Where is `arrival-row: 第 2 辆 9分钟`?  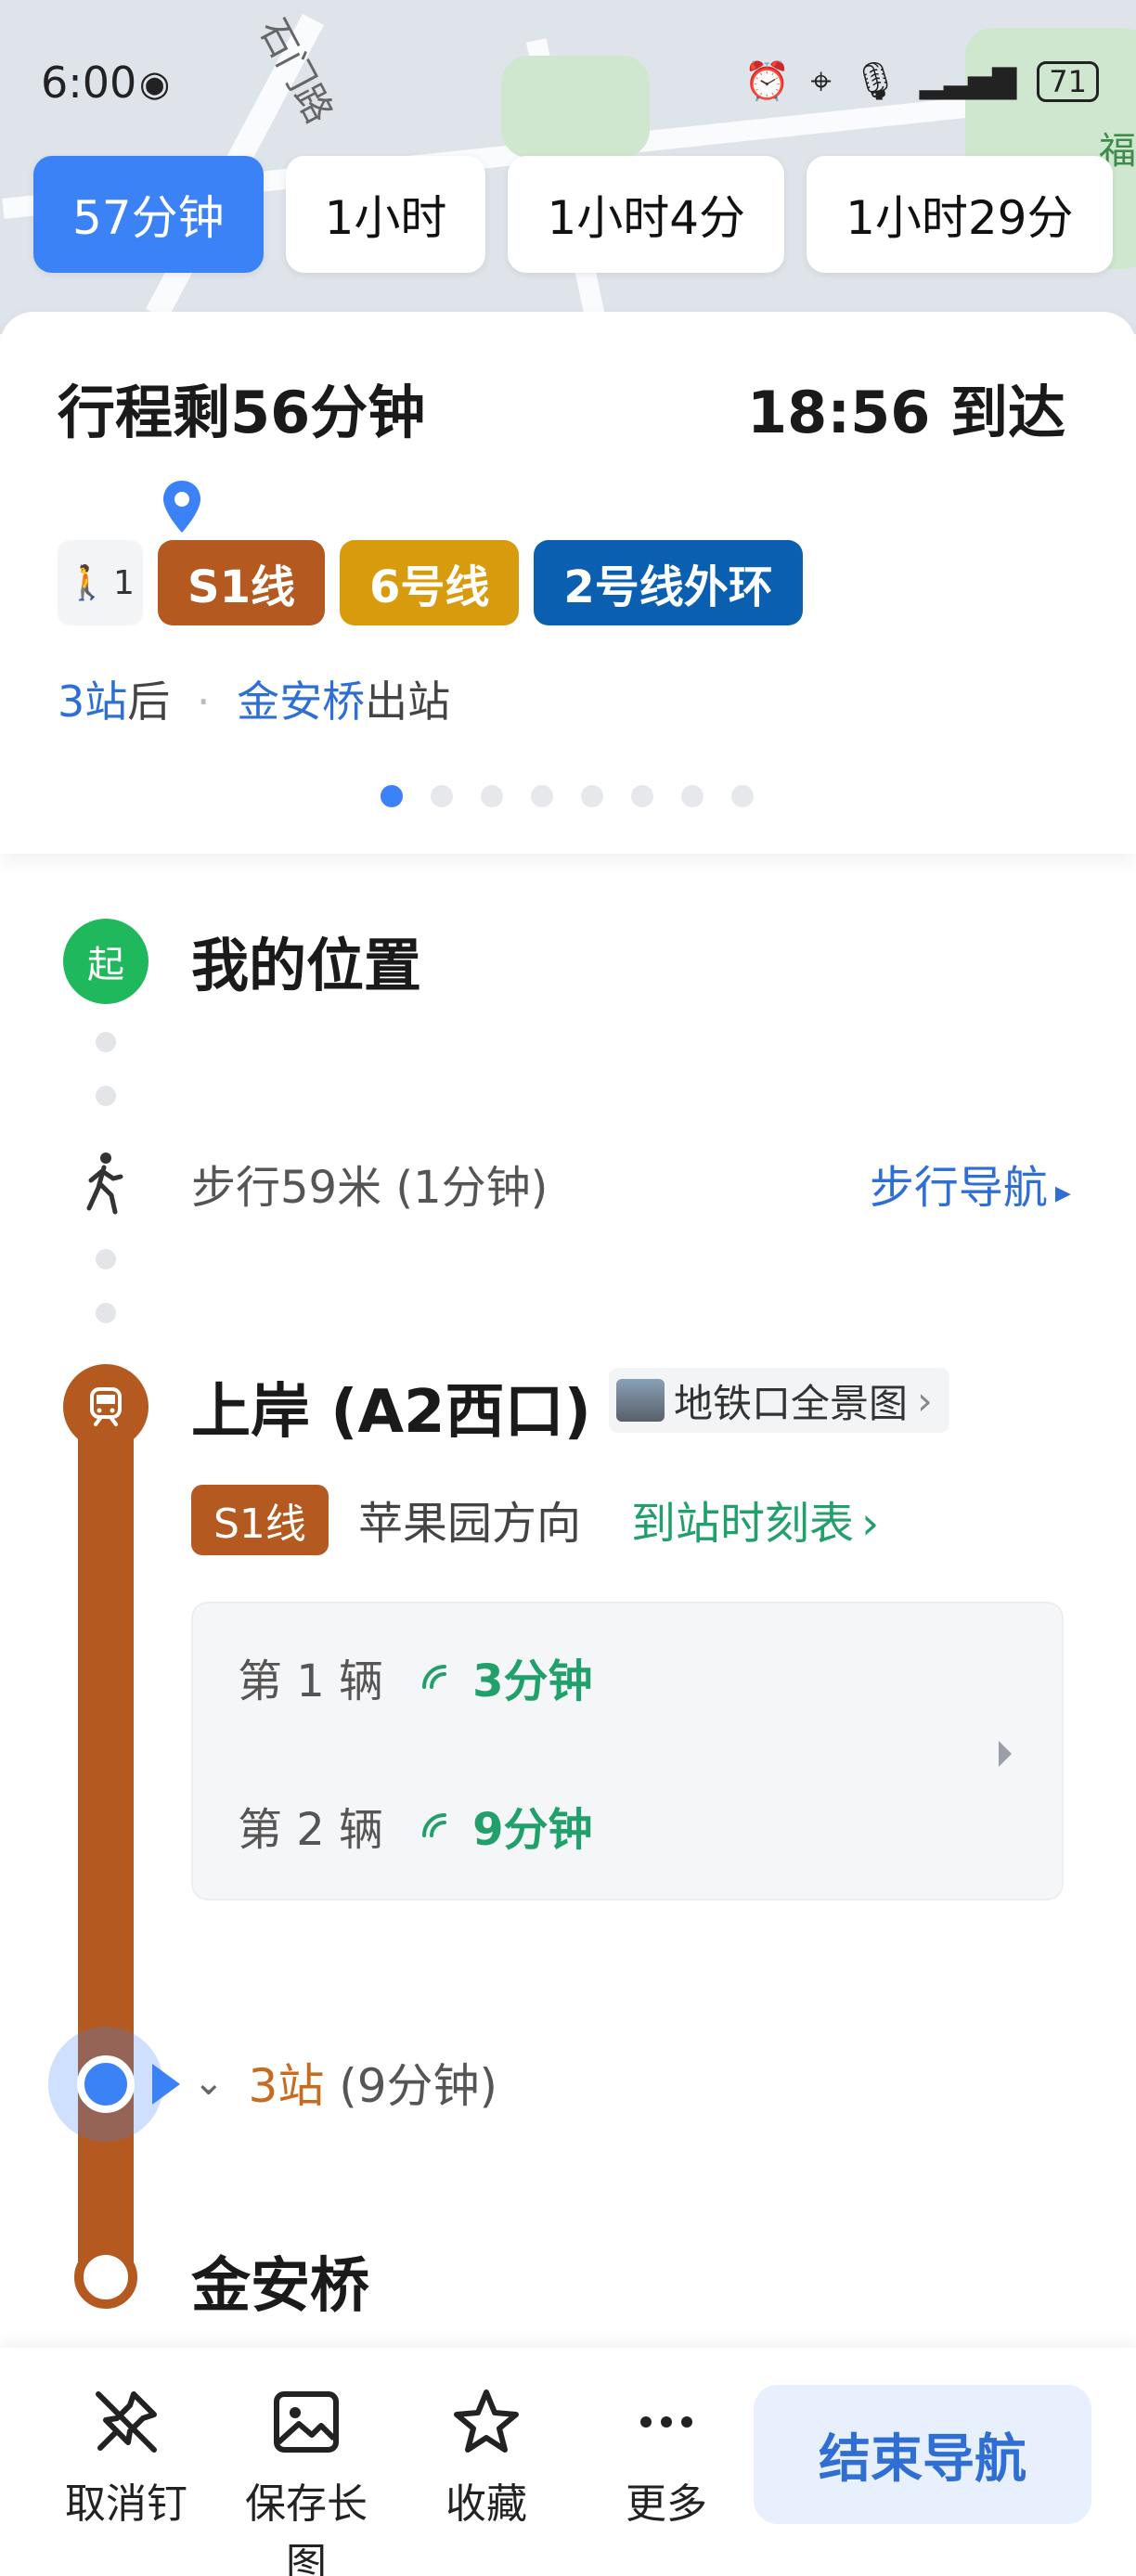
arrival-row: 第 2 辆 9分钟 is located at coordinates (415, 1825).